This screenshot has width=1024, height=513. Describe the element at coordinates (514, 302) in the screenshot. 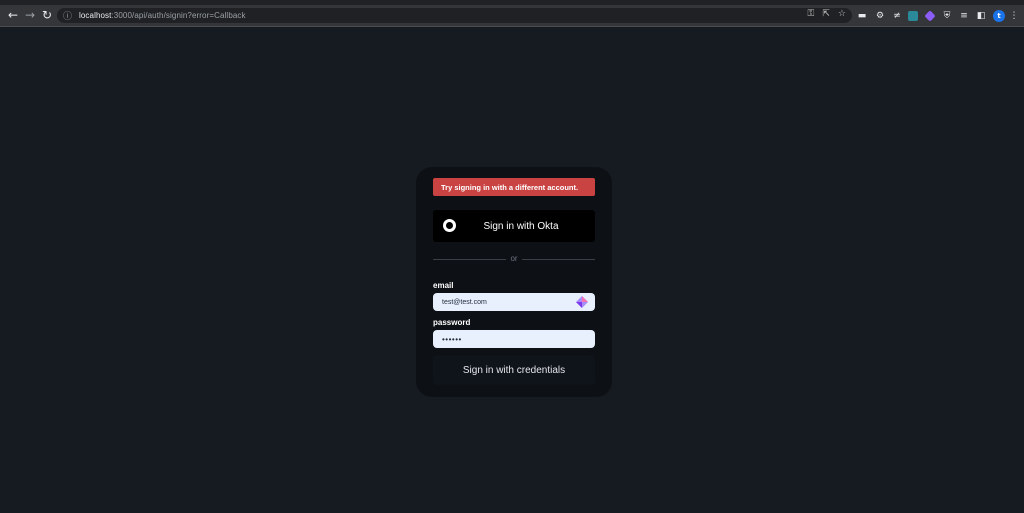

I see `email-field: test@test.com` at that location.